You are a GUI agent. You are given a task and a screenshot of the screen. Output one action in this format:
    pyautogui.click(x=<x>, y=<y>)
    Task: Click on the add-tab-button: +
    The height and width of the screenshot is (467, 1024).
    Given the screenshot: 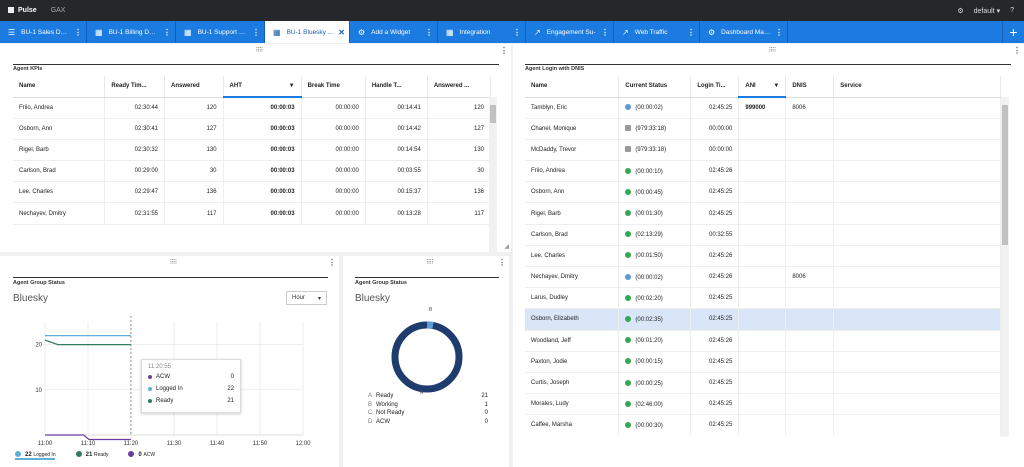 What is the action you would take?
    pyautogui.click(x=1013, y=32)
    